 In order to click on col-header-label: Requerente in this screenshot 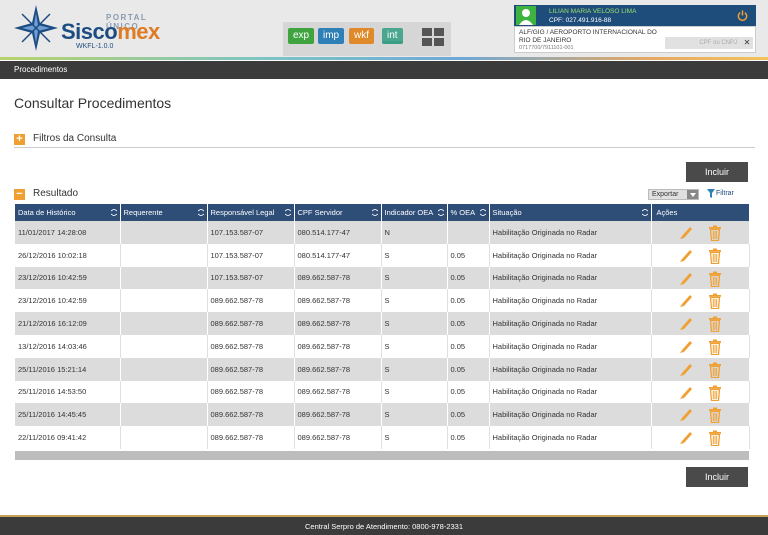, I will do `click(143, 212)`.